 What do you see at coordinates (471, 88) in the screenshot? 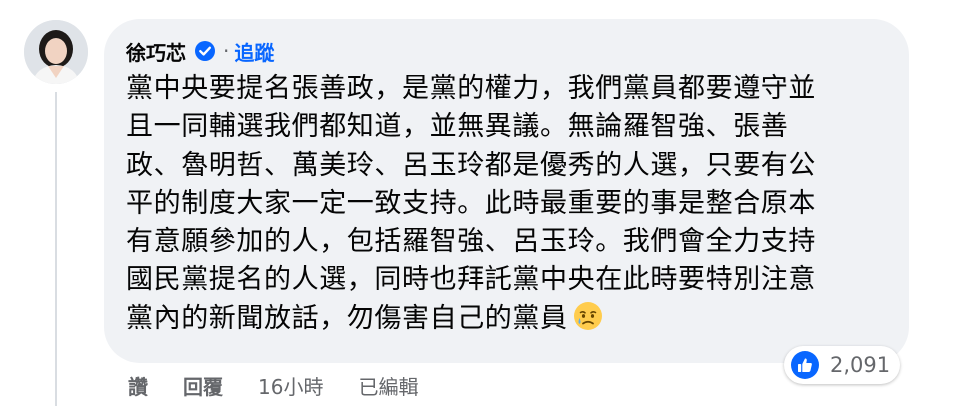
I see `comment-line: 黨中央要提名張善政，是黨的權力，我們黨員都要遵守並` at bounding box center [471, 88].